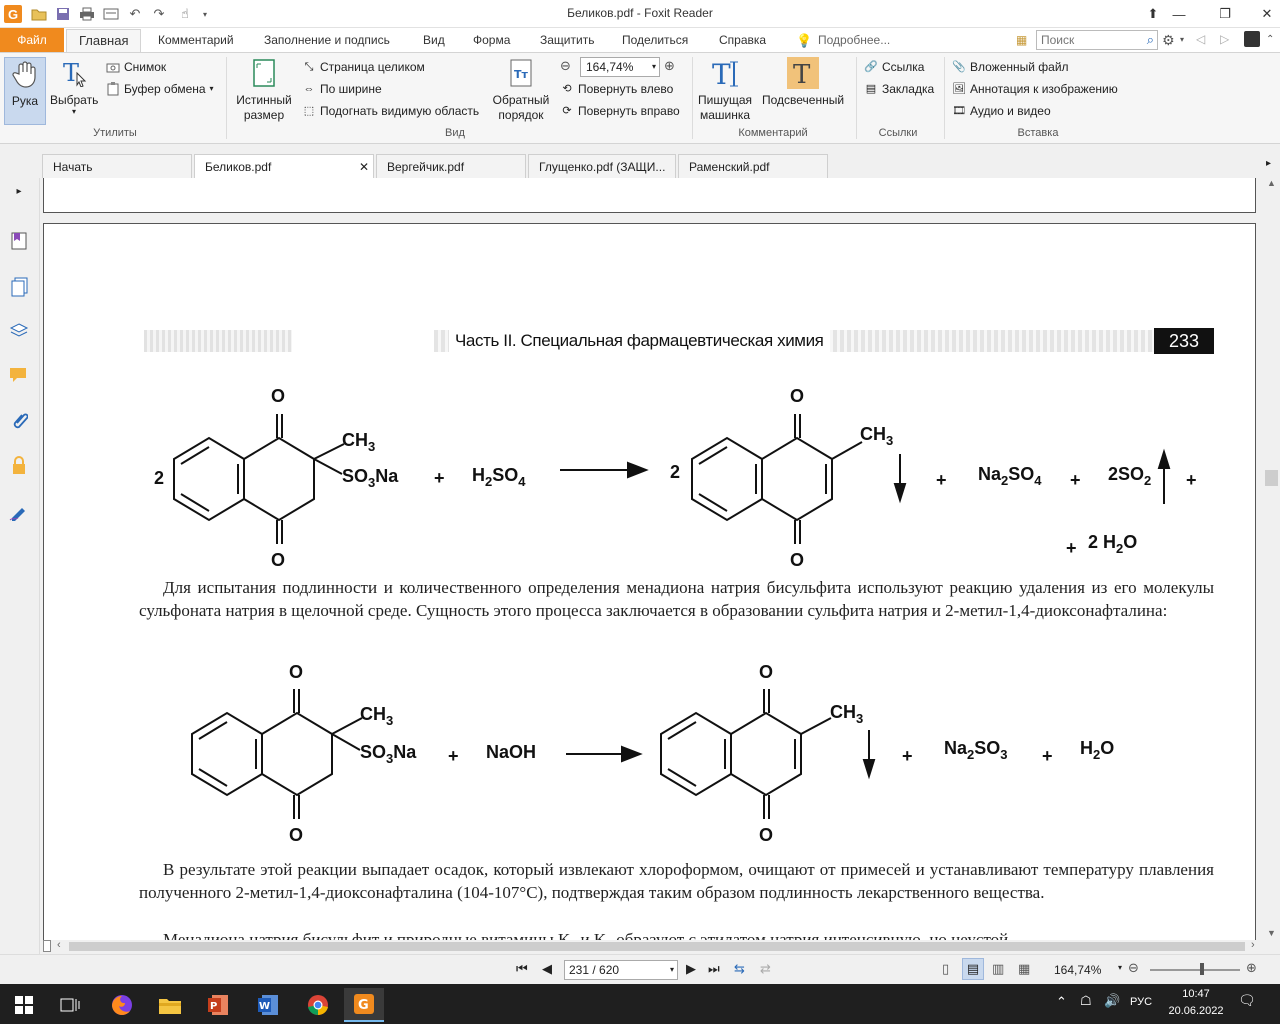 Image resolution: width=1280 pixels, height=1024 pixels. Describe the element at coordinates (522, 969) in the screenshot. I see `first-page-icon: ⏮` at that location.